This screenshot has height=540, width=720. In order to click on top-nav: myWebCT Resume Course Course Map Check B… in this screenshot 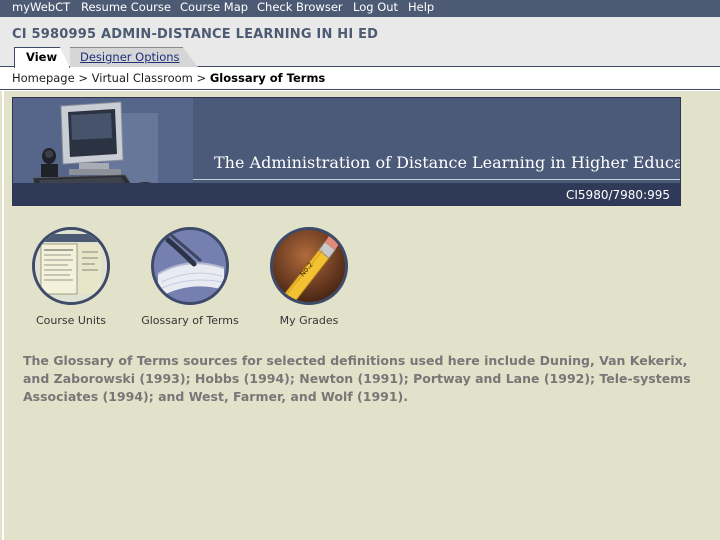, I will do `click(360, 8)`.